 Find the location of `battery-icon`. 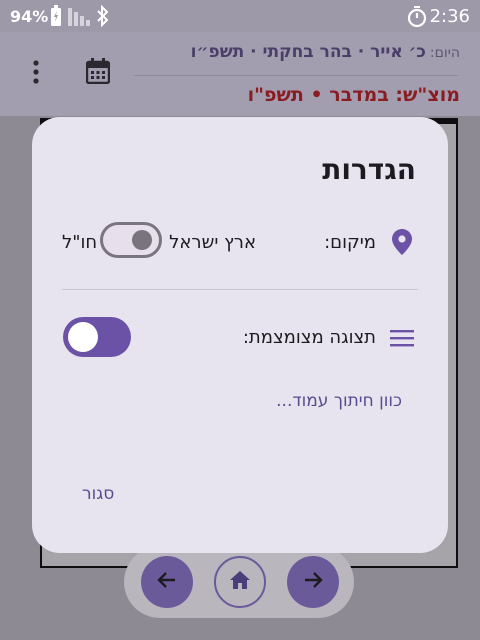

battery-icon is located at coordinates (56, 18).